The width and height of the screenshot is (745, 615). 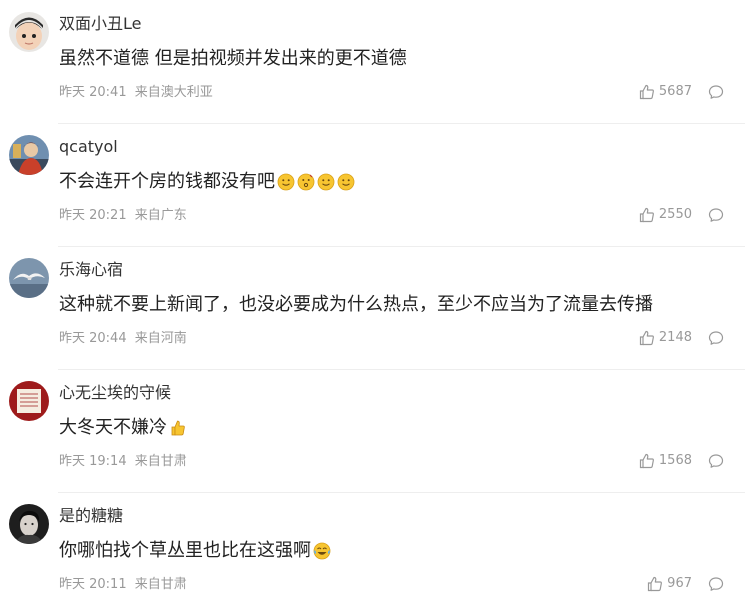 I want to click on comment-text: 大冬天不嫌冷, so click(x=123, y=428).